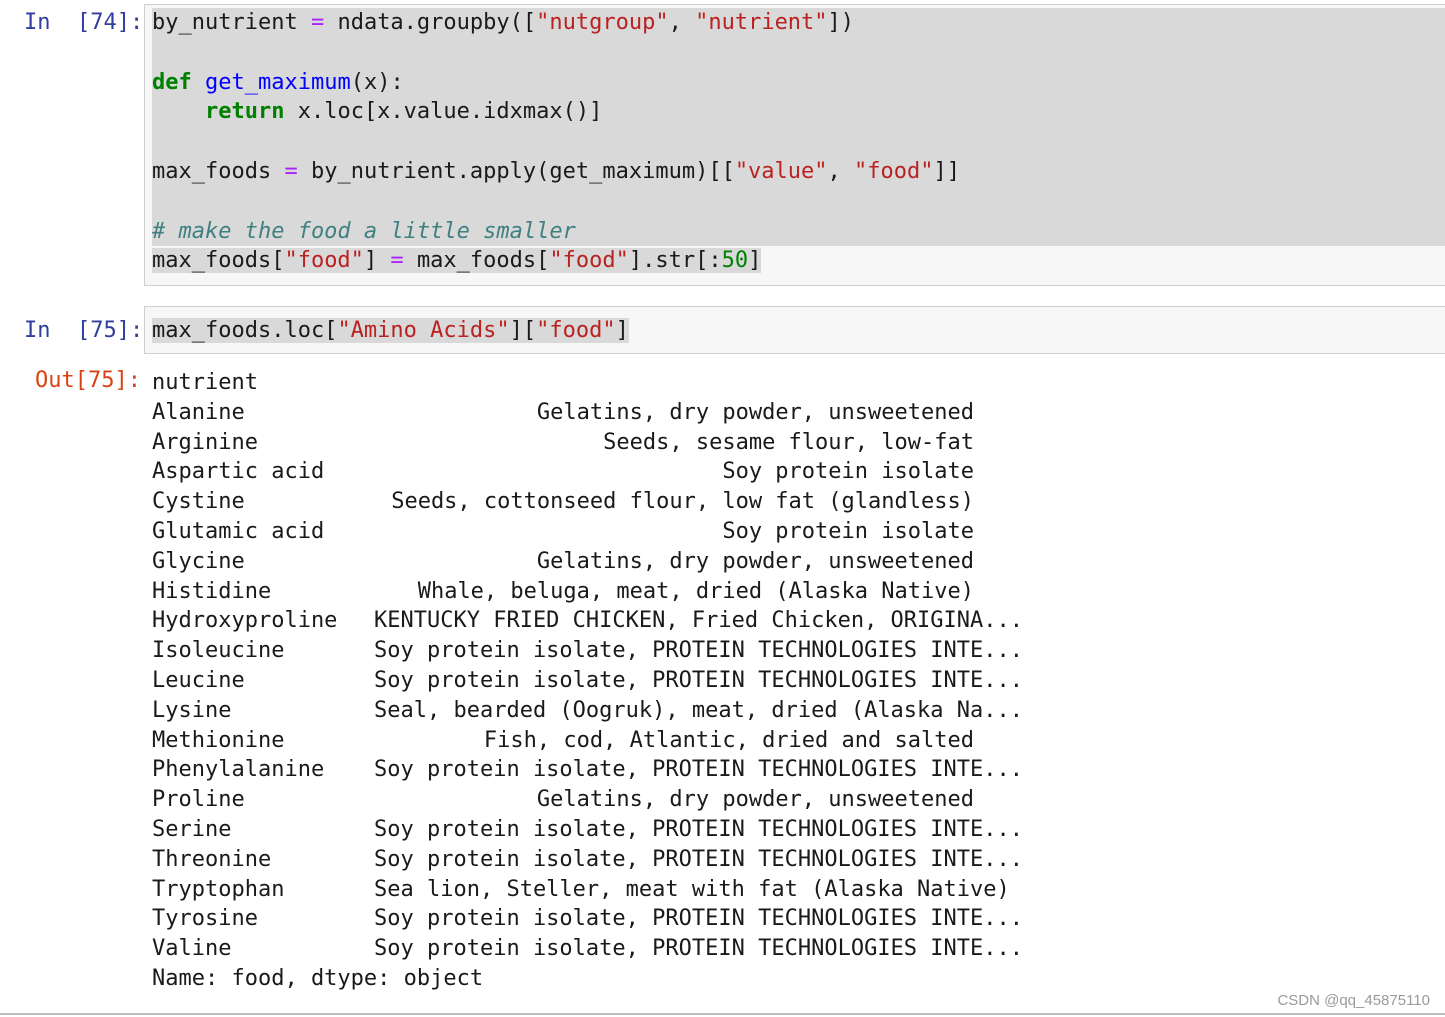 This screenshot has width=1445, height=1017. Describe the element at coordinates (212, 591) in the screenshot. I see `output-nutrient: Histidine` at that location.